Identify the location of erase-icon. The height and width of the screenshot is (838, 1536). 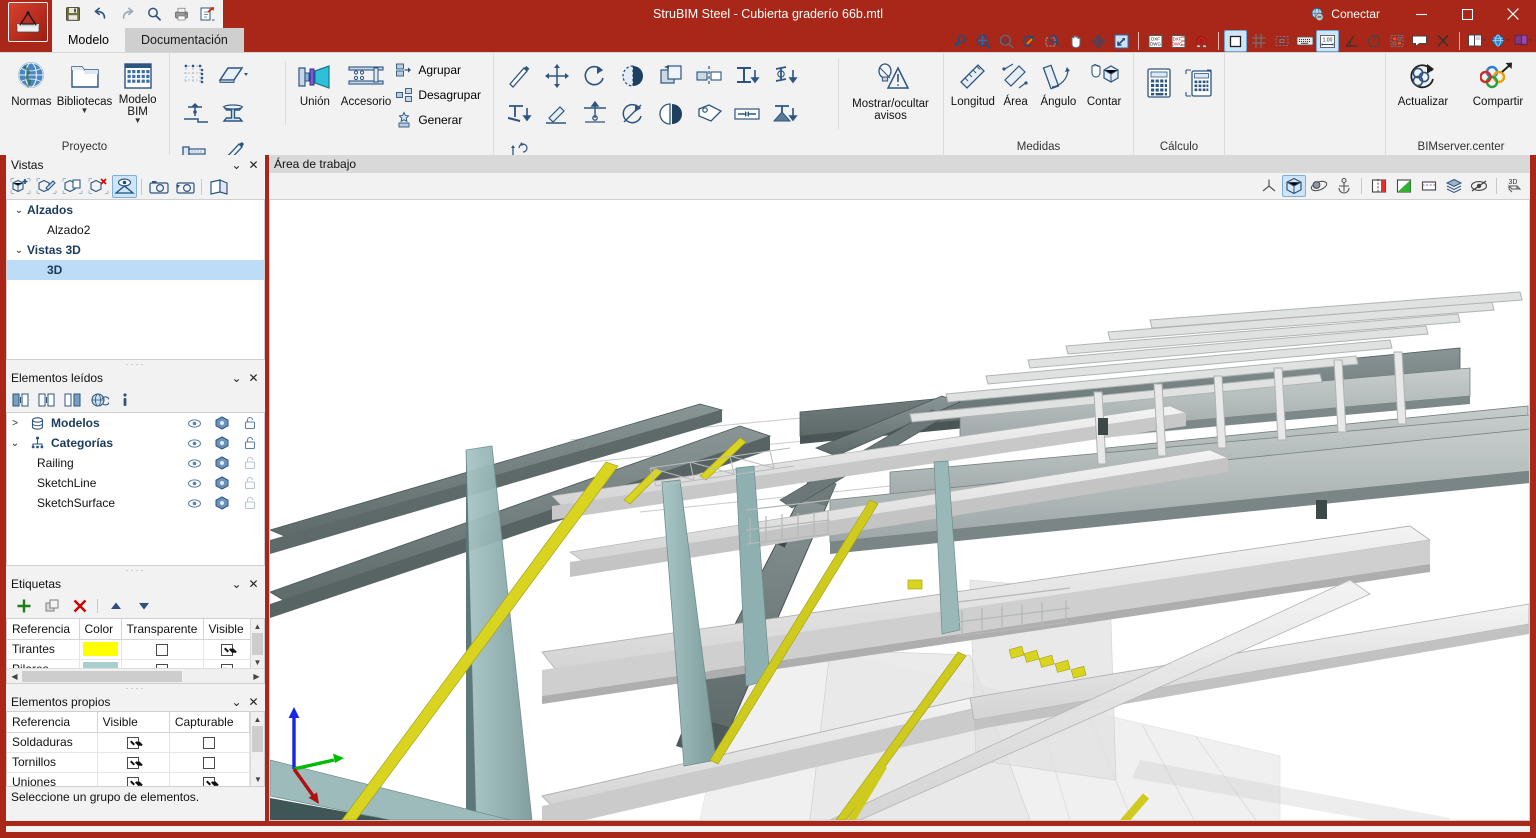
(557, 114).